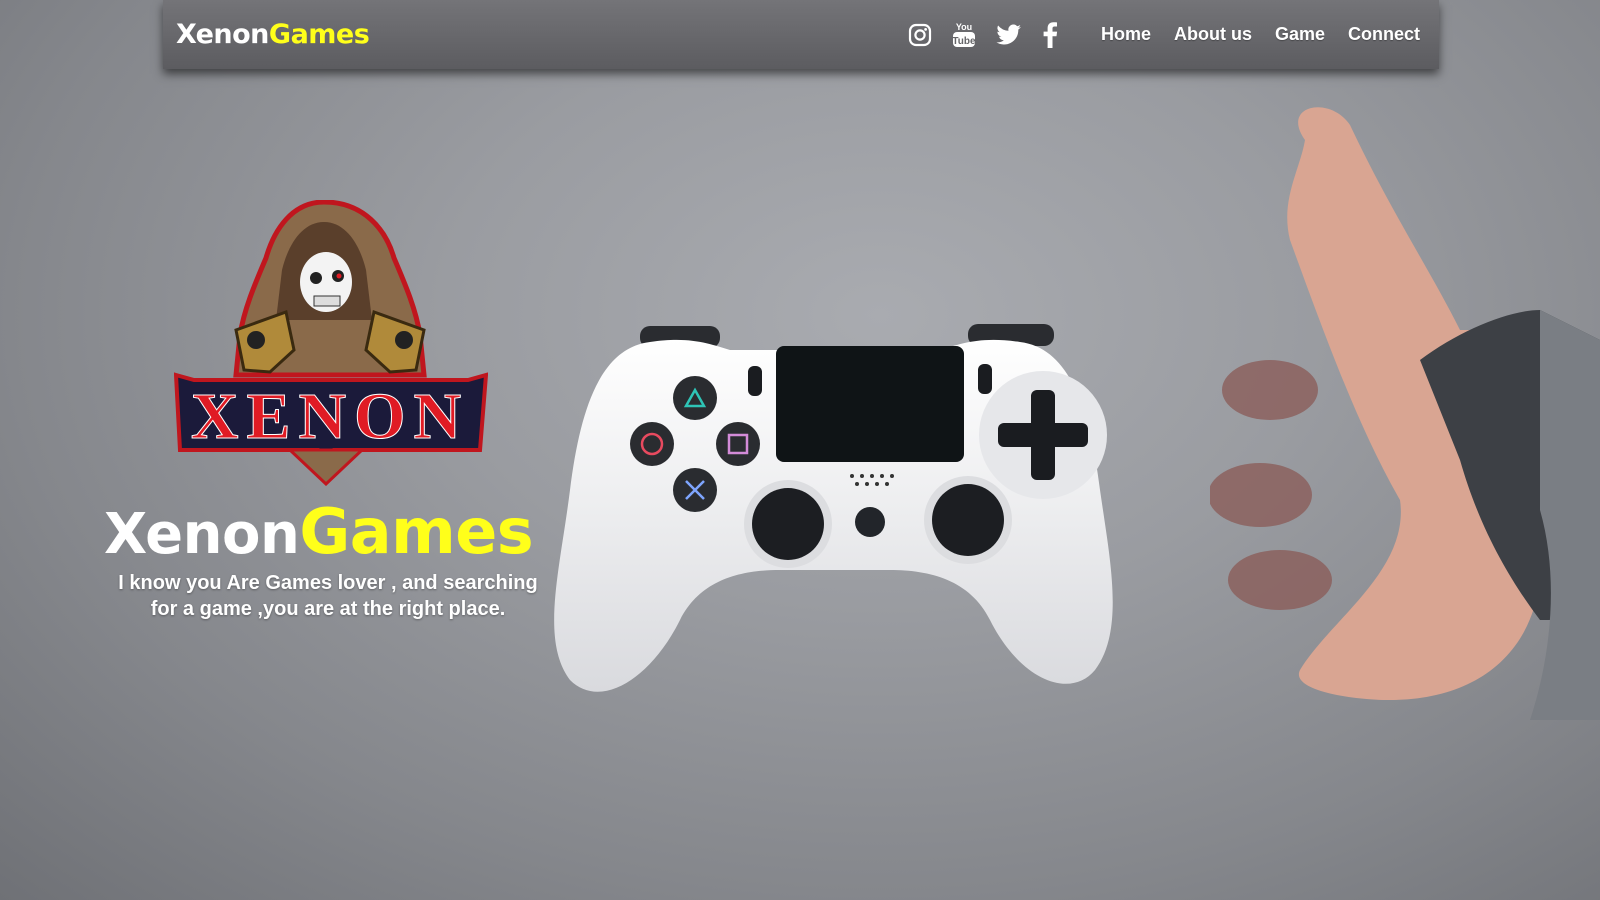  What do you see at coordinates (920, 35) in the screenshot?
I see `instagram-icon` at bounding box center [920, 35].